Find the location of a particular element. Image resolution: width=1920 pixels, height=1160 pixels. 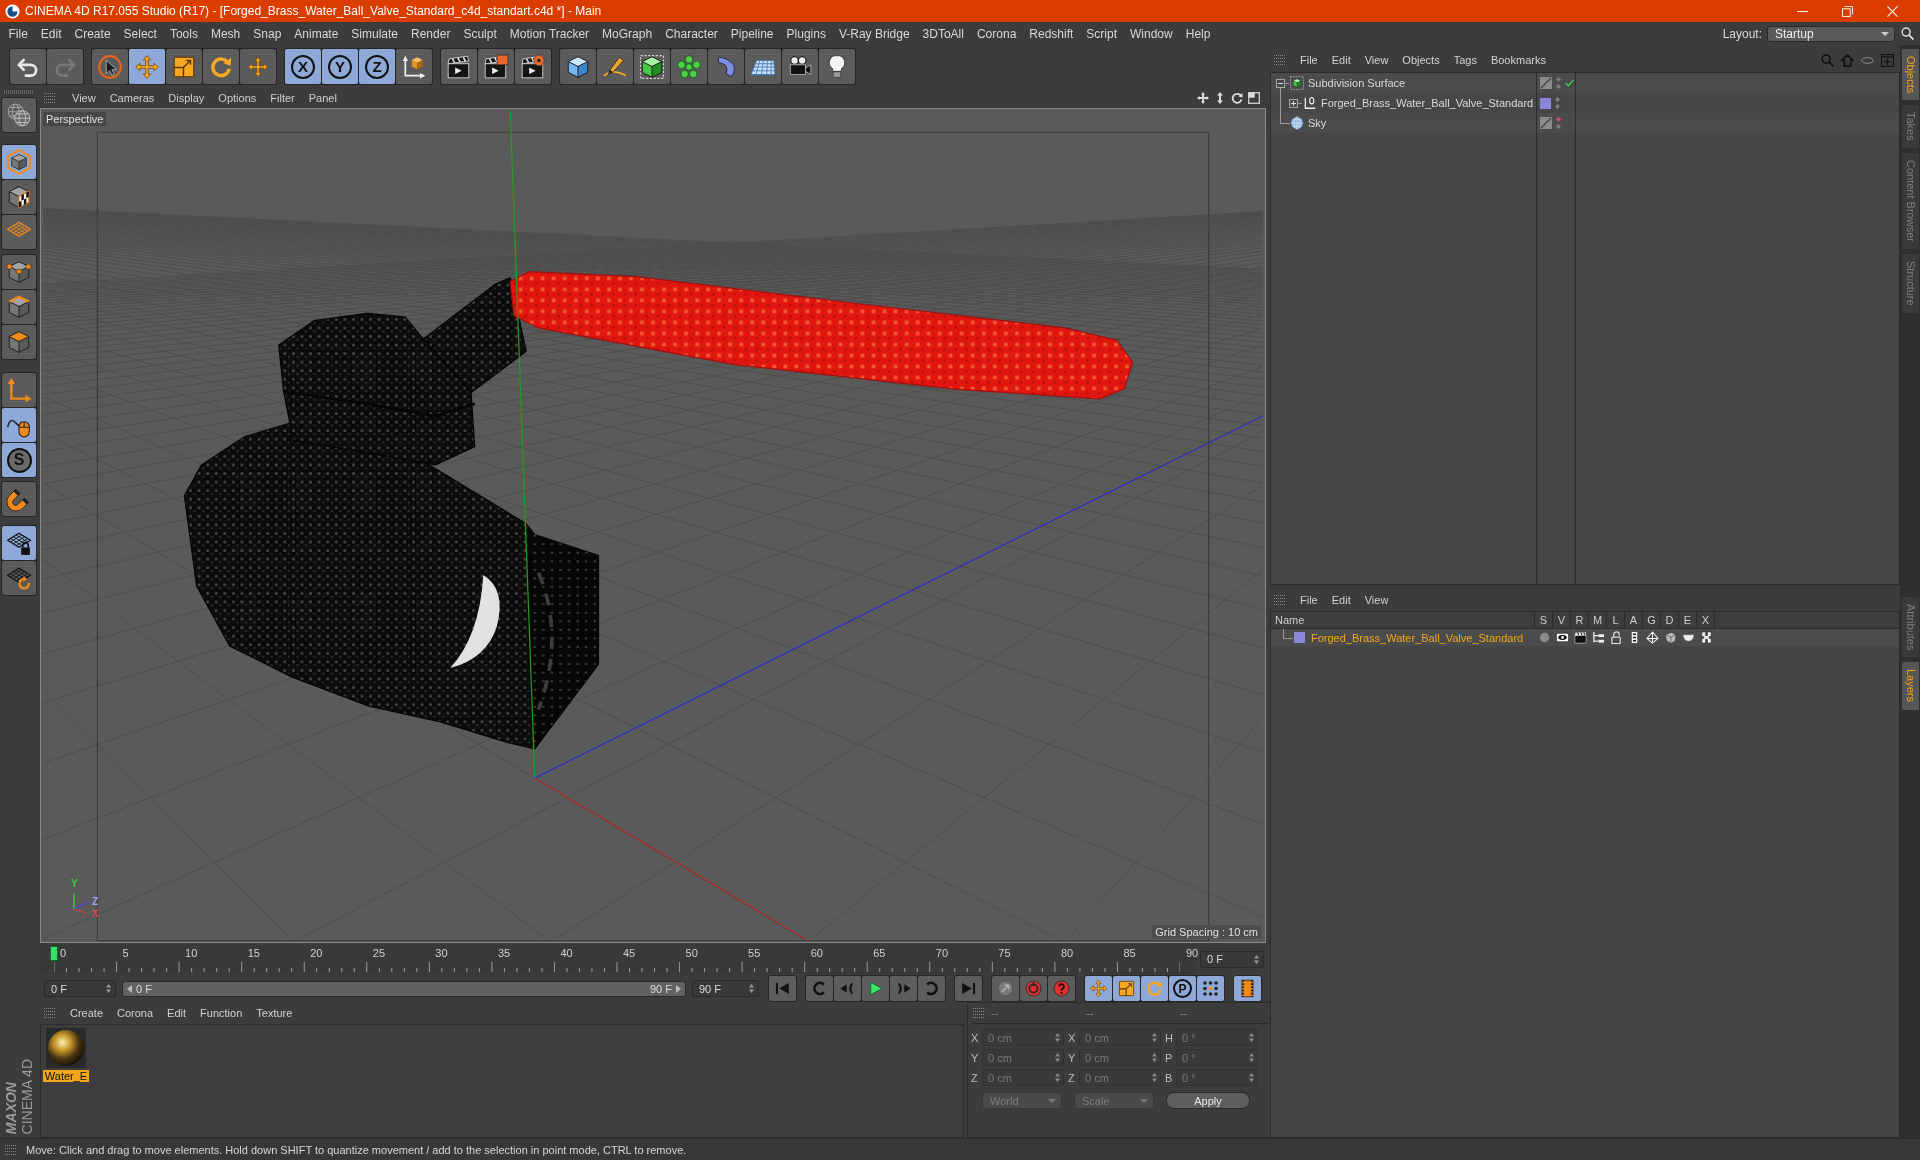

menu-item: File is located at coordinates (18, 33).